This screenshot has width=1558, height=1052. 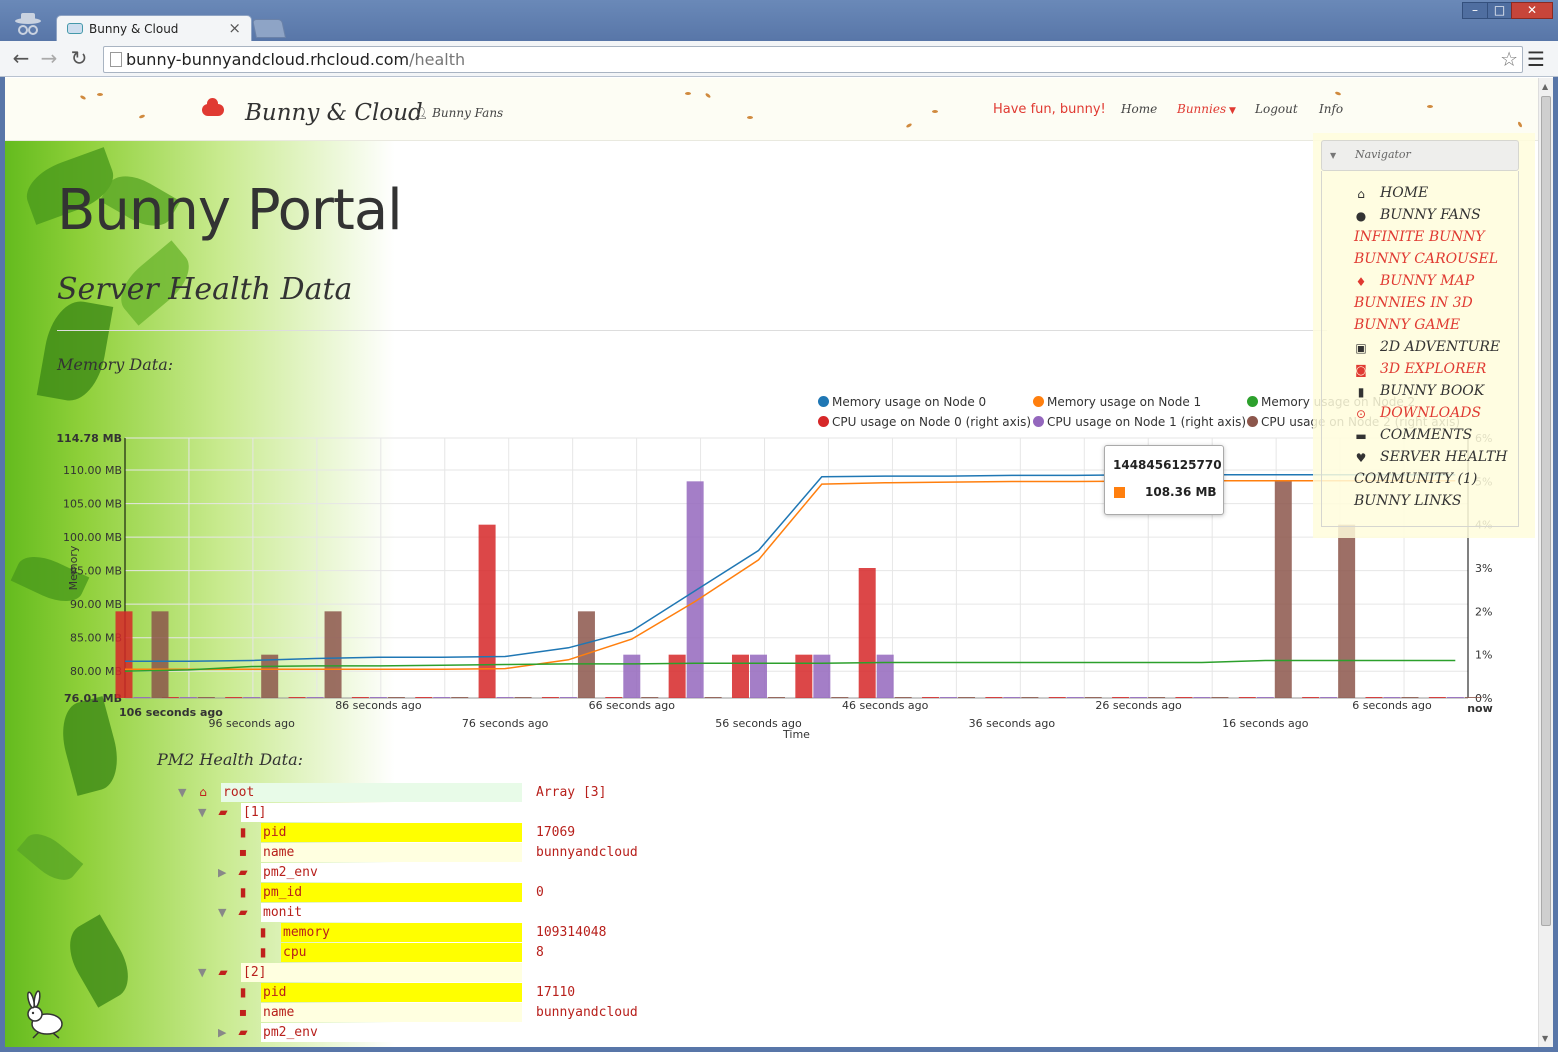 I want to click on tree-node-key: [1], so click(x=381, y=812).